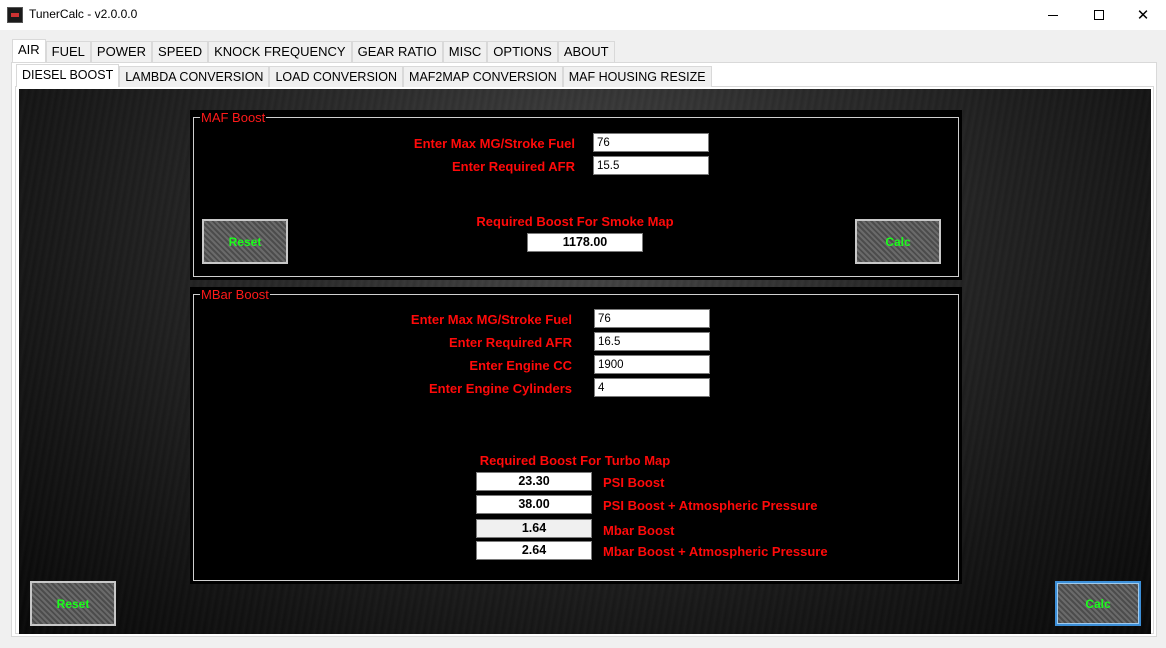 The image size is (1166, 648). Describe the element at coordinates (235, 294) in the screenshot. I see `mbar-boost-legend: MBar Boost` at that location.